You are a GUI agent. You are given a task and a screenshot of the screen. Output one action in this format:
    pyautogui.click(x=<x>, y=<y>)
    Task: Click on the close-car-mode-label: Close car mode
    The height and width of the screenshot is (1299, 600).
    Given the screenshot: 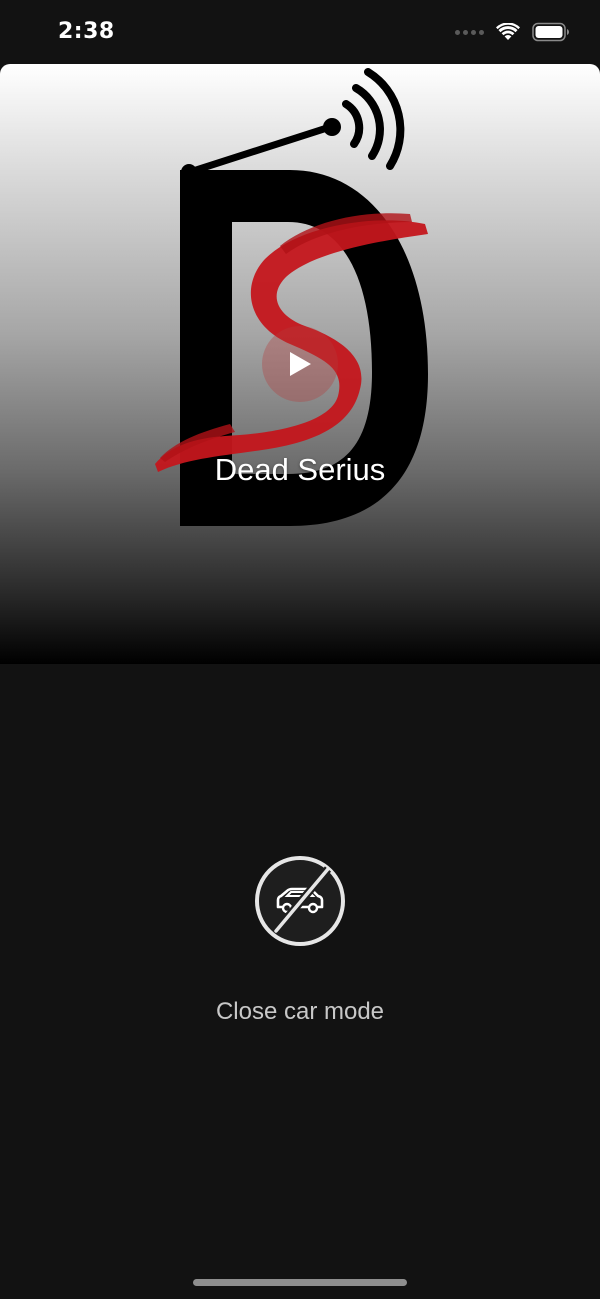 What is the action you would take?
    pyautogui.click(x=300, y=1012)
    